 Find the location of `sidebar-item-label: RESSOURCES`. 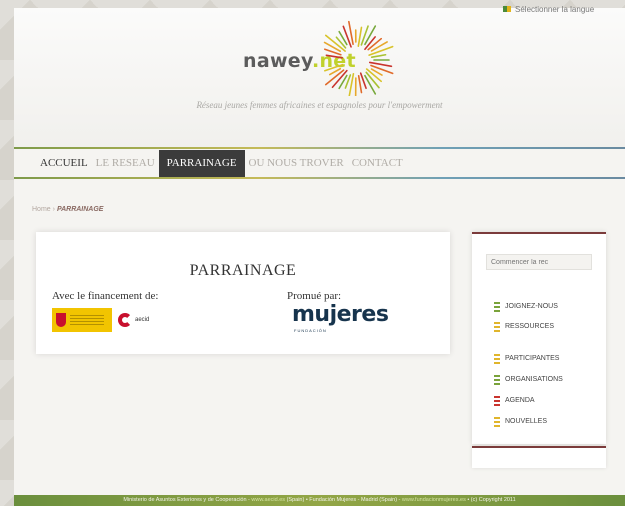

sidebar-item-label: RESSOURCES is located at coordinates (530, 326).